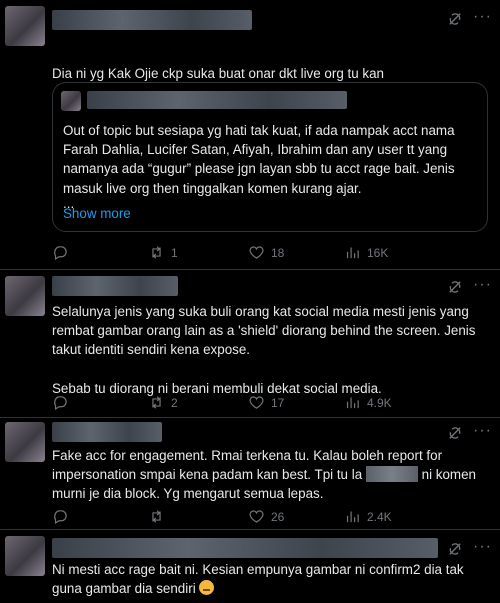 The image size is (500, 603). I want to click on repost-button: 1, so click(163, 252).